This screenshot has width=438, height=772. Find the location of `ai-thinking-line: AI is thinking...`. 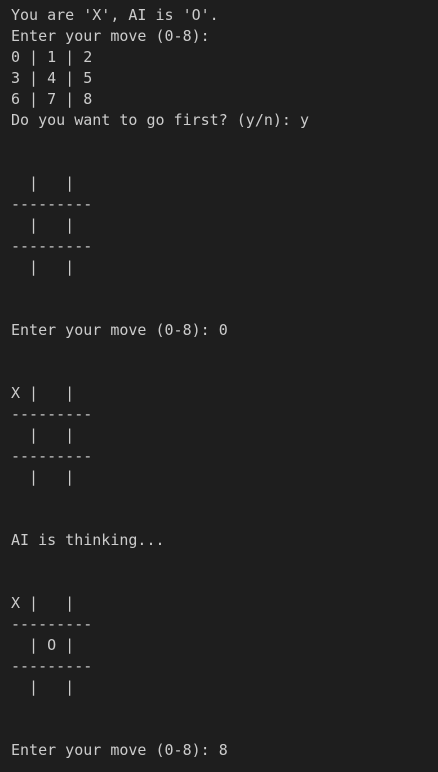

ai-thinking-line: AI is thinking... is located at coordinates (88, 540).